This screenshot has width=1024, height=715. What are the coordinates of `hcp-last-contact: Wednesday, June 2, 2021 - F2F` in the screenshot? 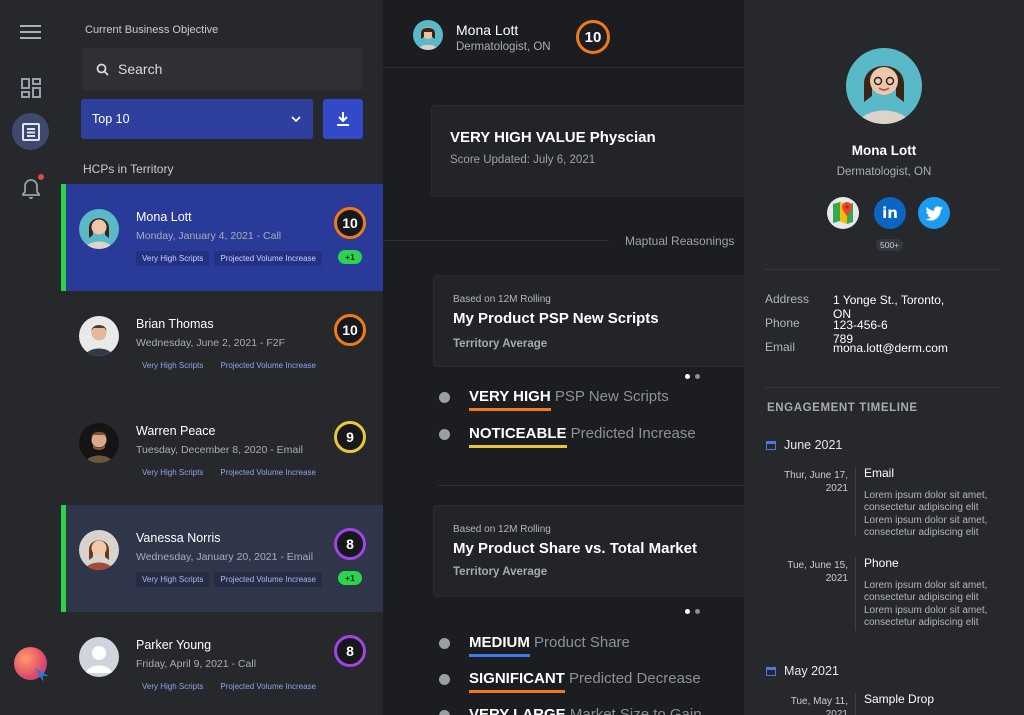 It's located at (211, 343).